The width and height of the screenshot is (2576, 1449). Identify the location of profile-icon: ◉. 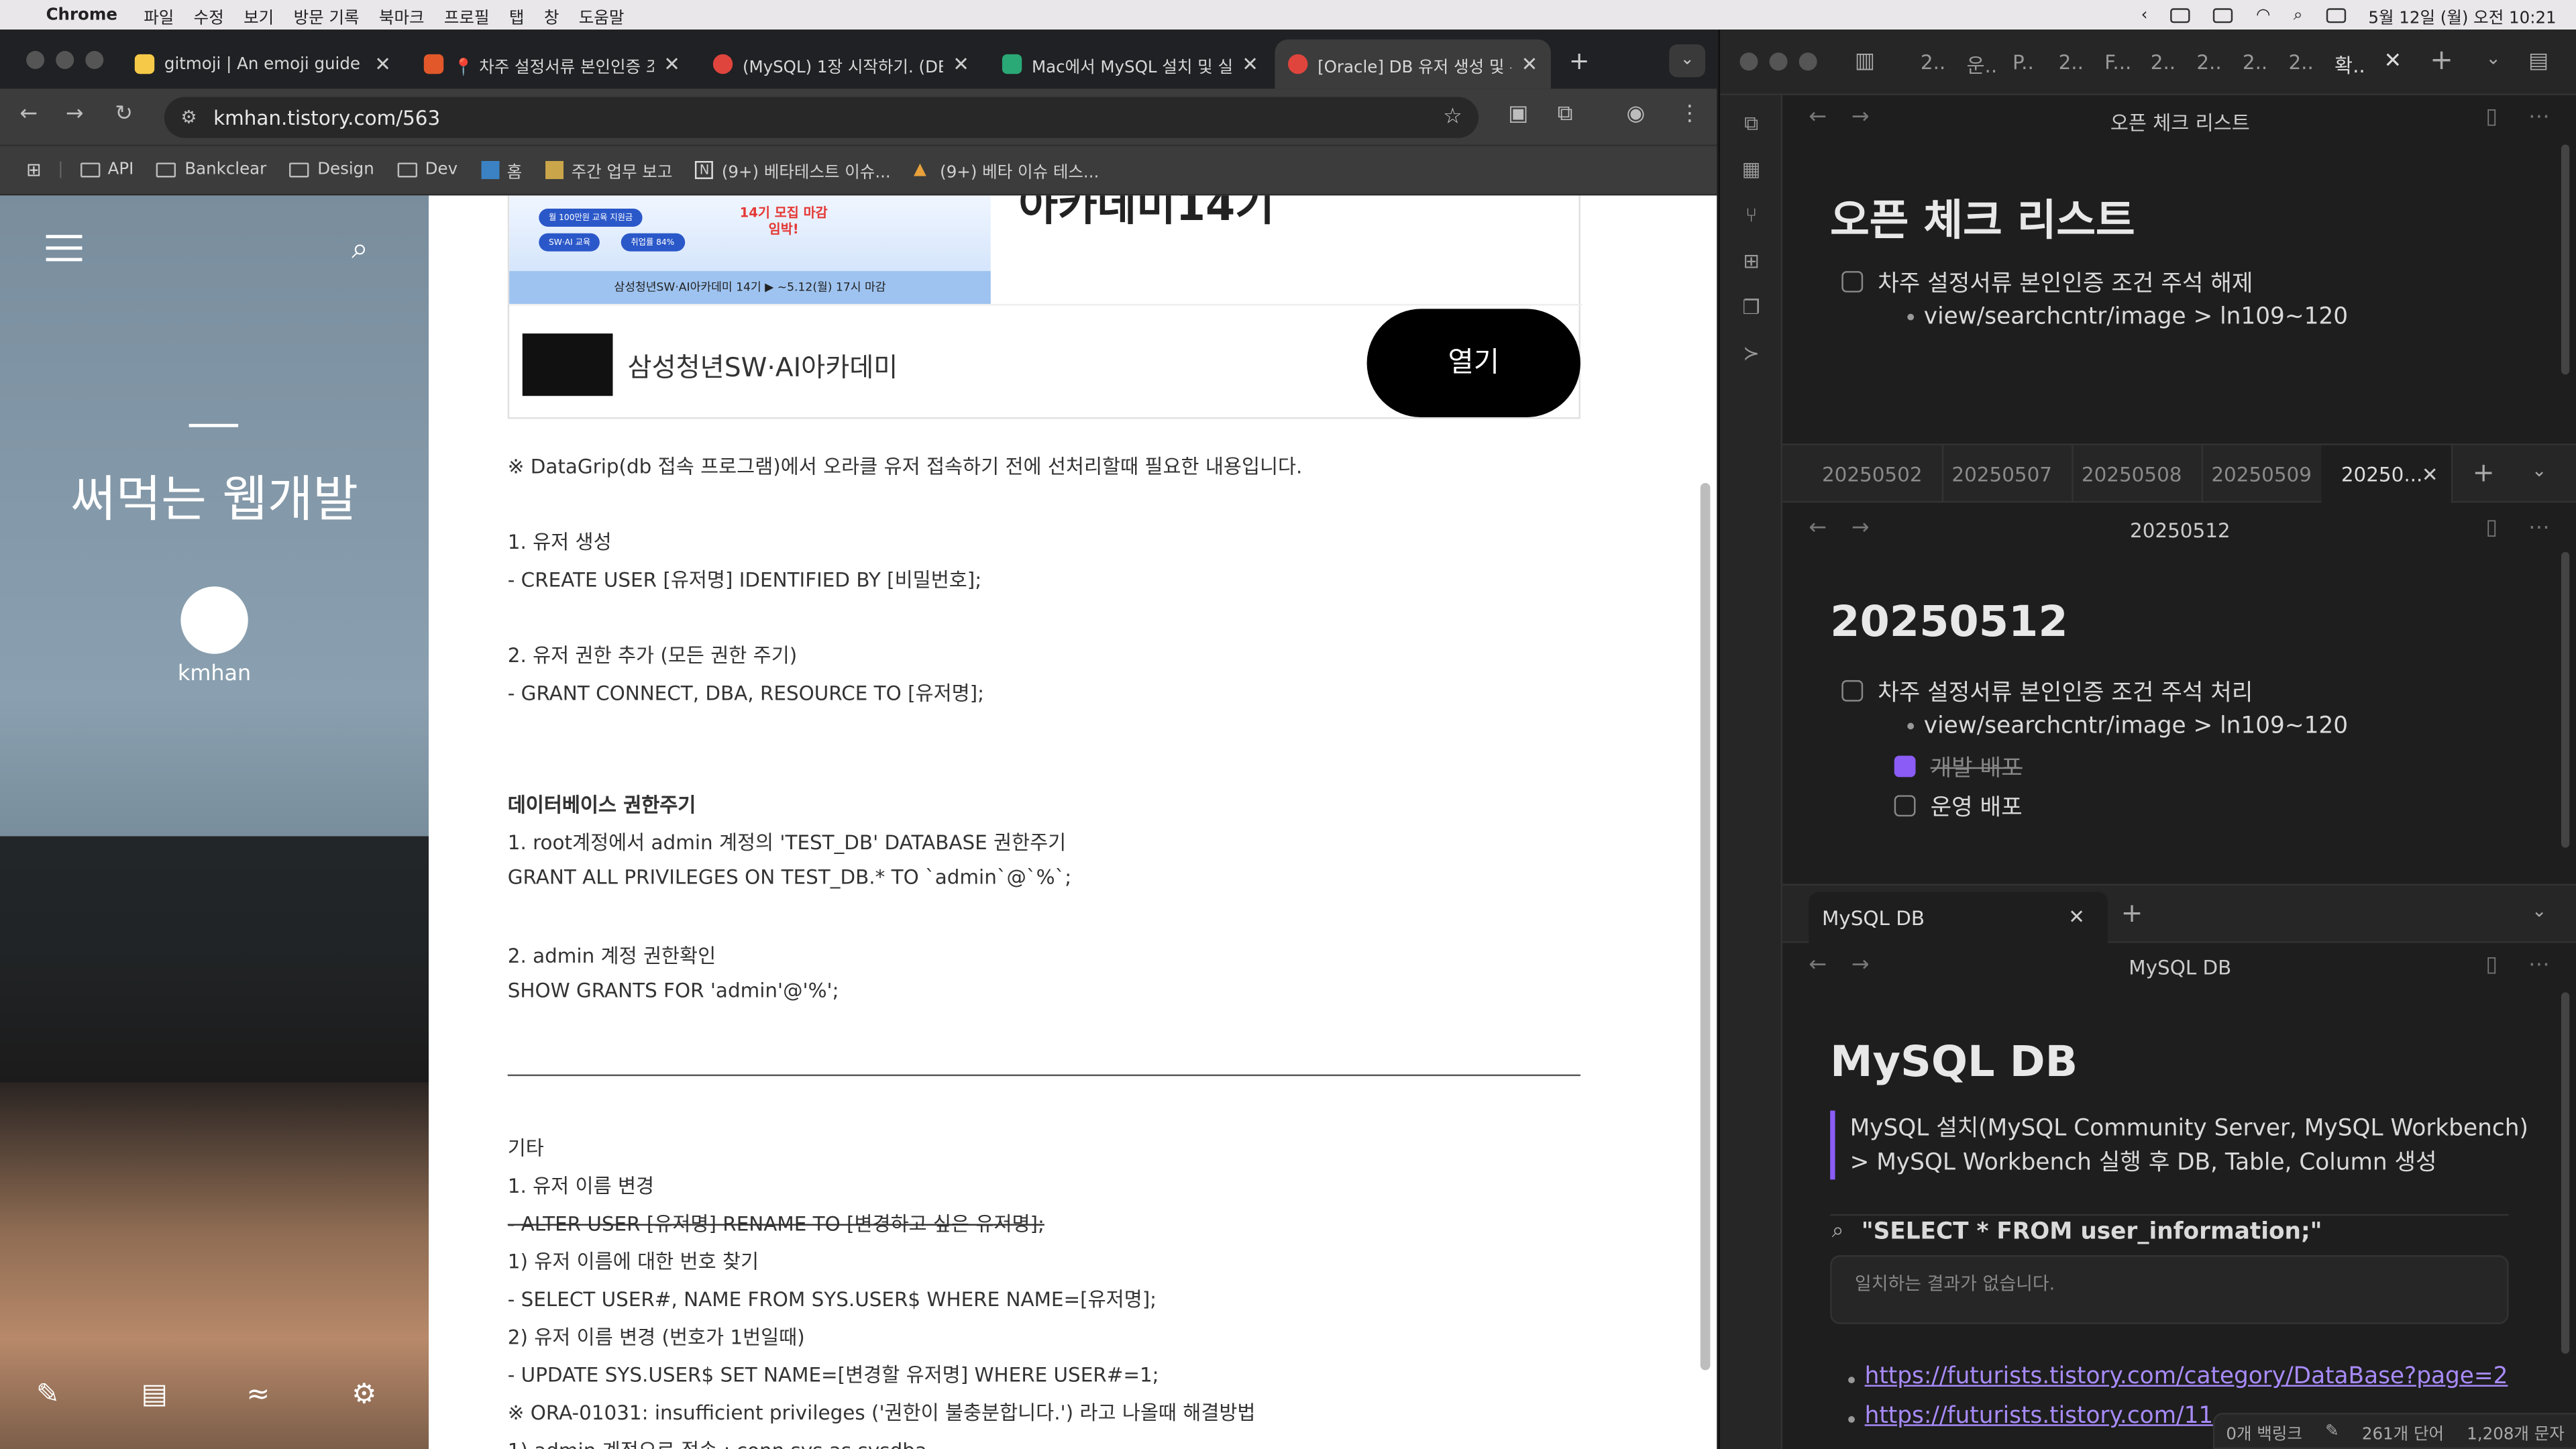
(1636, 114).